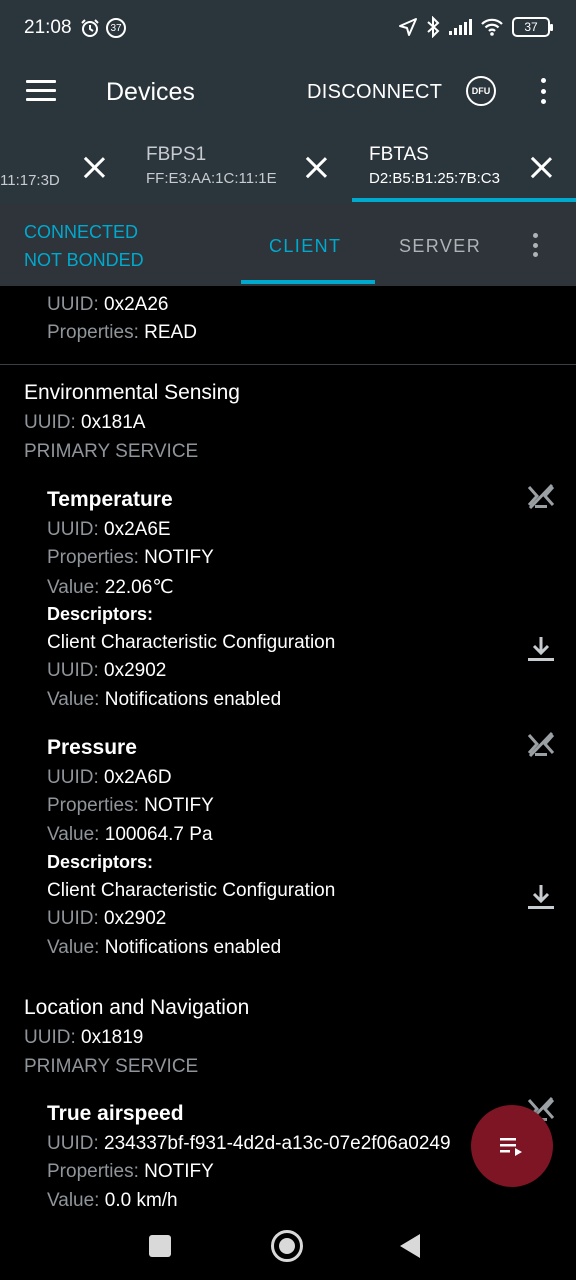 This screenshot has width=576, height=1280. What do you see at coordinates (492, 27) in the screenshot?
I see `wifi-icon` at bounding box center [492, 27].